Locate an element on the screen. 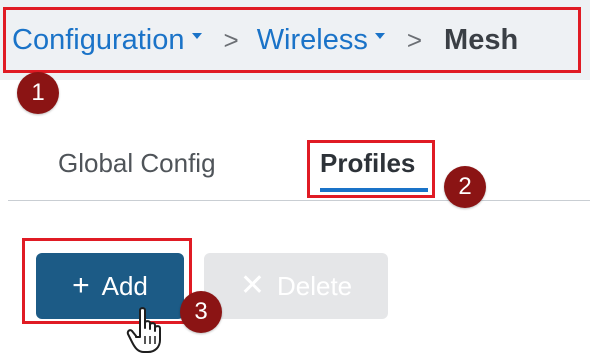  delete-button-label: Delete is located at coordinates (314, 285).